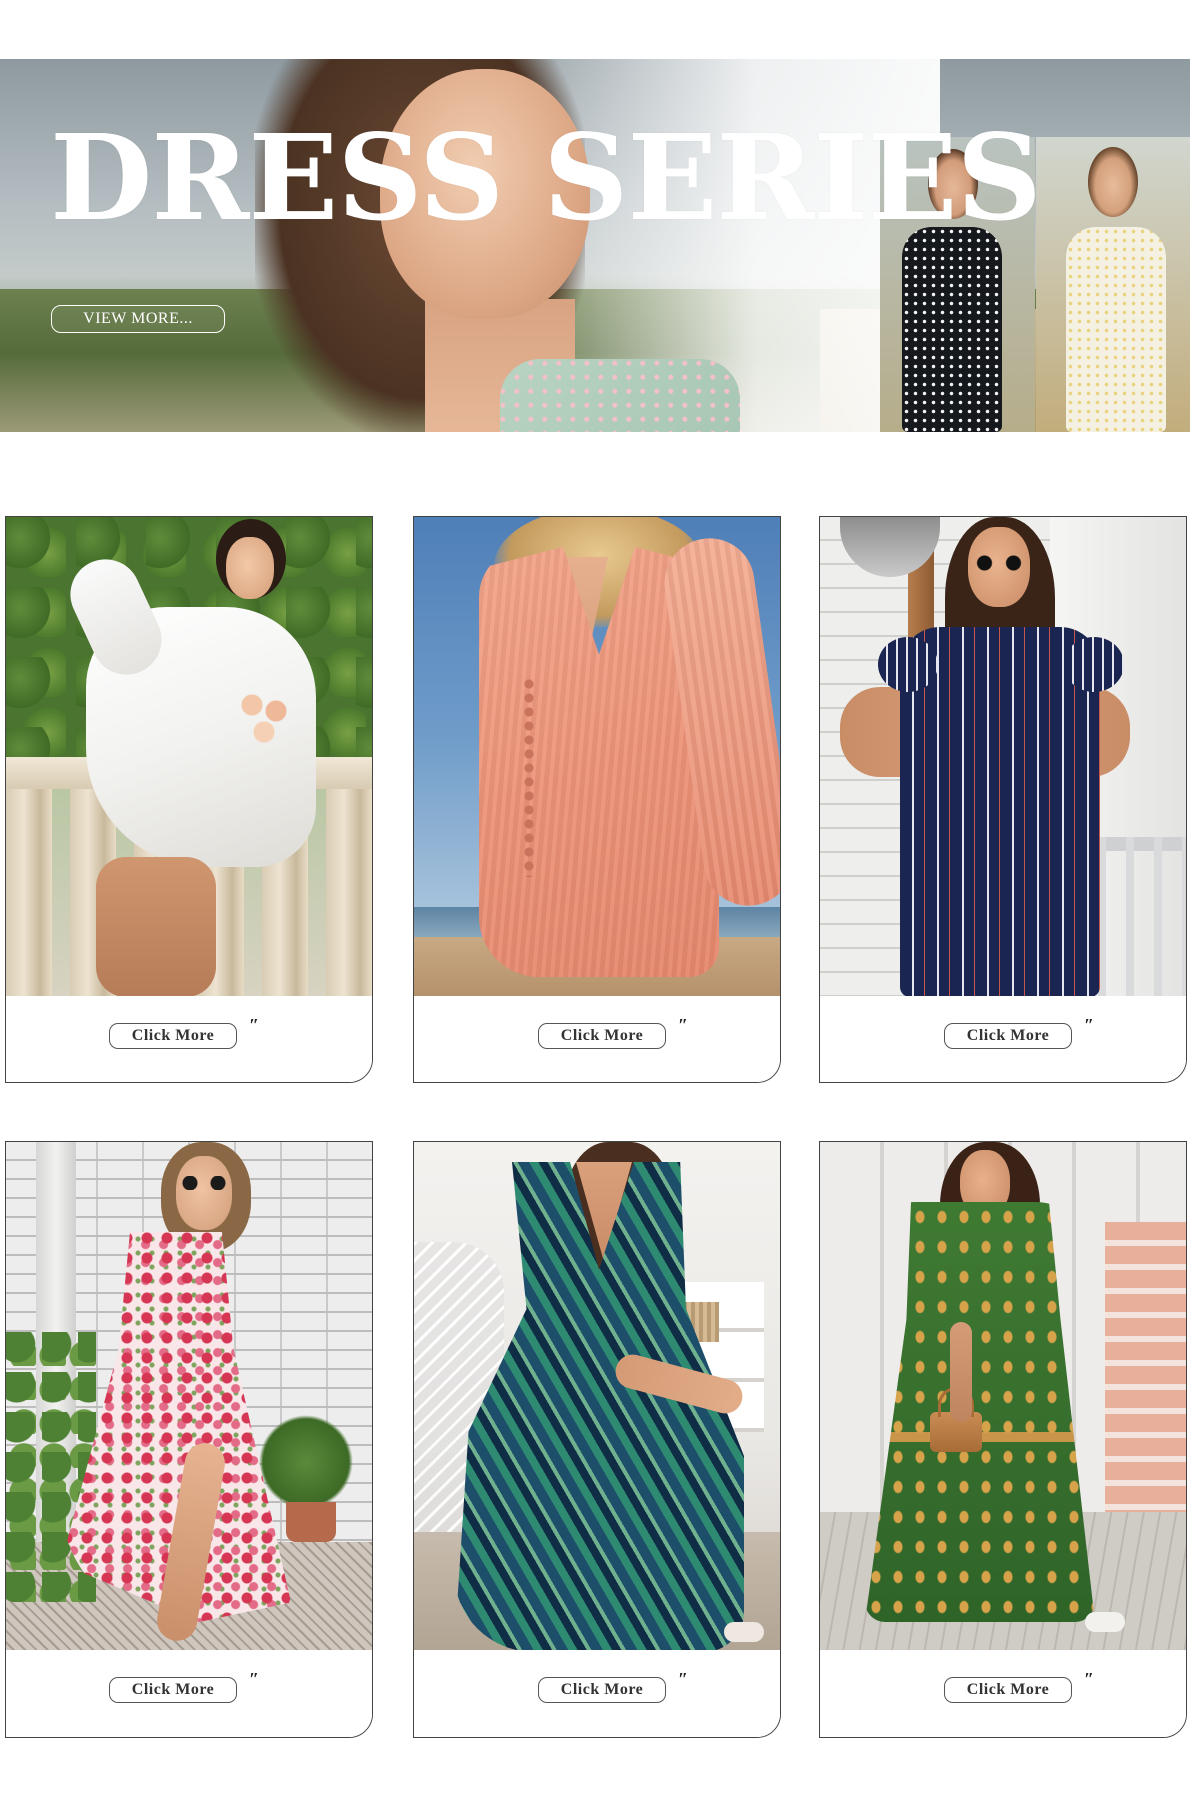 Image resolution: width=1200 pixels, height=1800 pixels. What do you see at coordinates (189, 1397) in the screenshot?
I see `product-photo-pink-floral-dress` at bounding box center [189, 1397].